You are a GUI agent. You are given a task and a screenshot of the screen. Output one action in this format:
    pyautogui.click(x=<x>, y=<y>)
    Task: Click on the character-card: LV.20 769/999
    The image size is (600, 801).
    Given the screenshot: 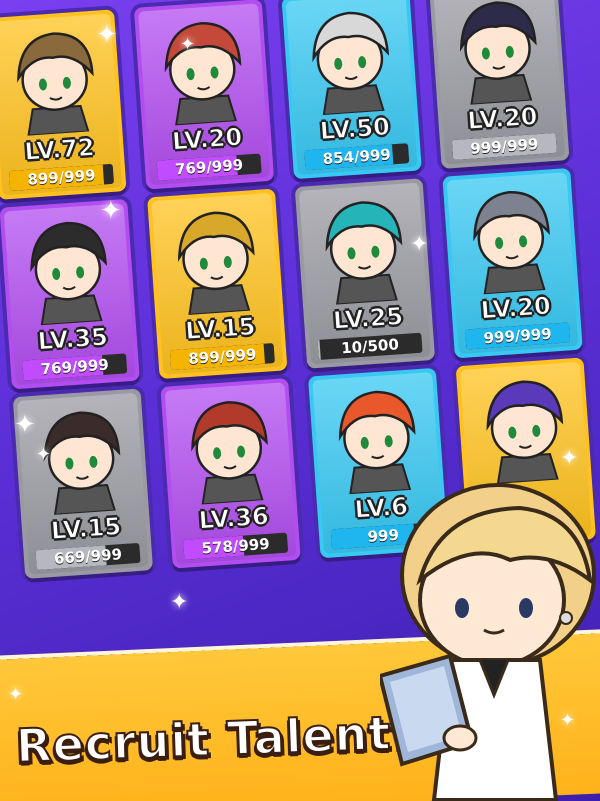 What is the action you would take?
    pyautogui.click(x=204, y=95)
    